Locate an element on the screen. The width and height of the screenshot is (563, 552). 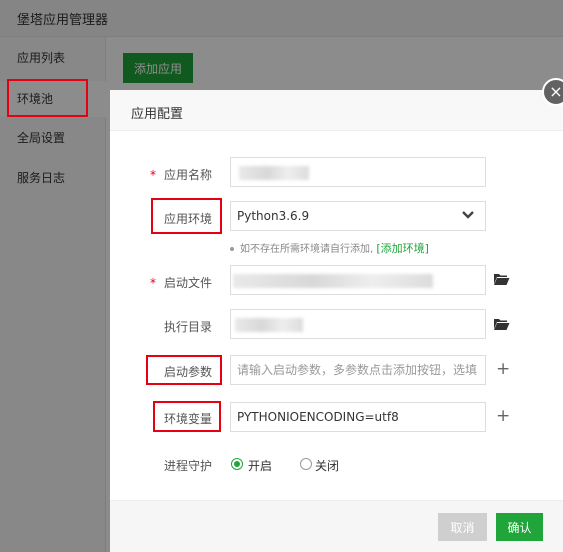
daemon-on-radio is located at coordinates (237, 464).